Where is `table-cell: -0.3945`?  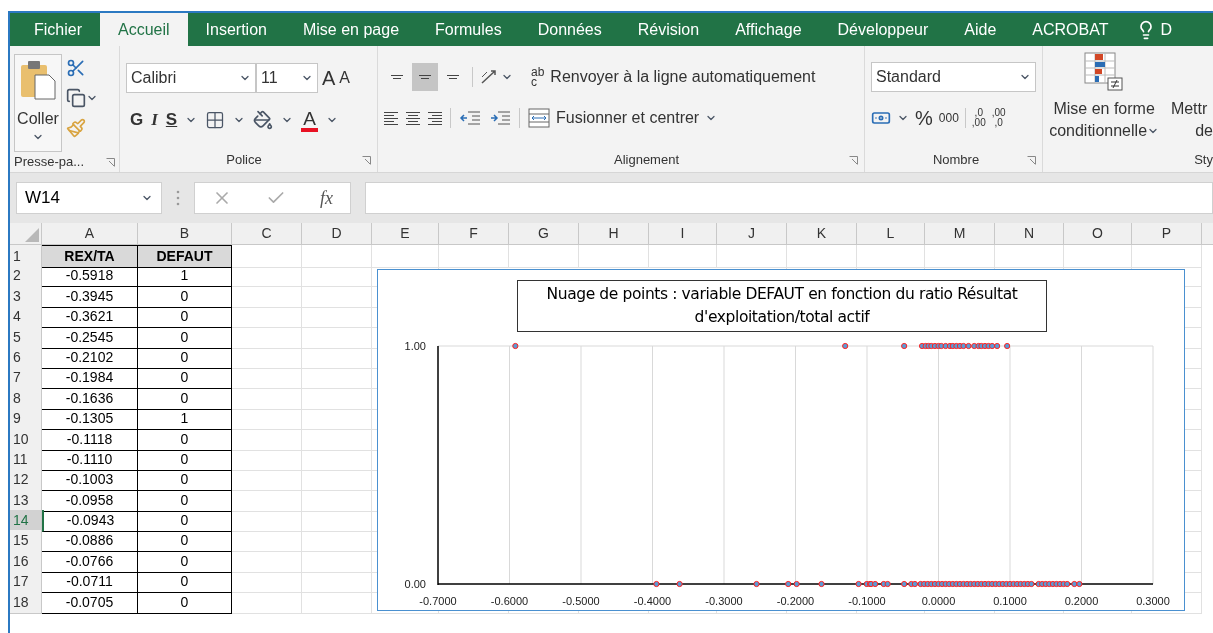 table-cell: -0.3945 is located at coordinates (90, 296).